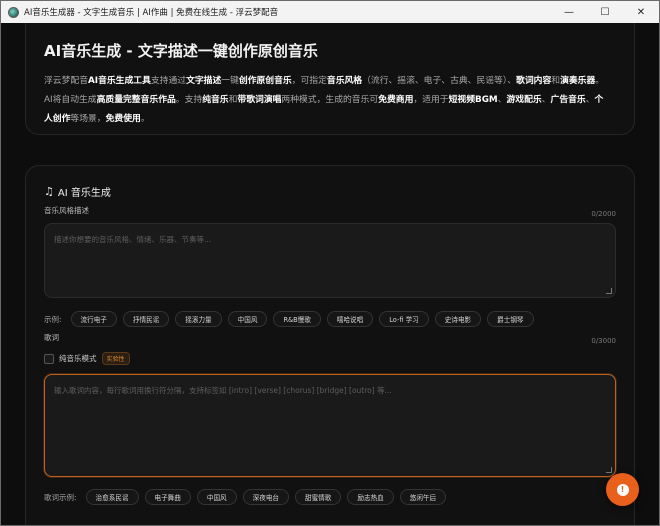 This screenshot has height=526, width=660. I want to click on lyrics-examples: 歌词示例: 治愈系民谣 电子舞曲 中国风 深夜电台 甜蜜情歌 励志热血 悠闲午后, so click(245, 497).